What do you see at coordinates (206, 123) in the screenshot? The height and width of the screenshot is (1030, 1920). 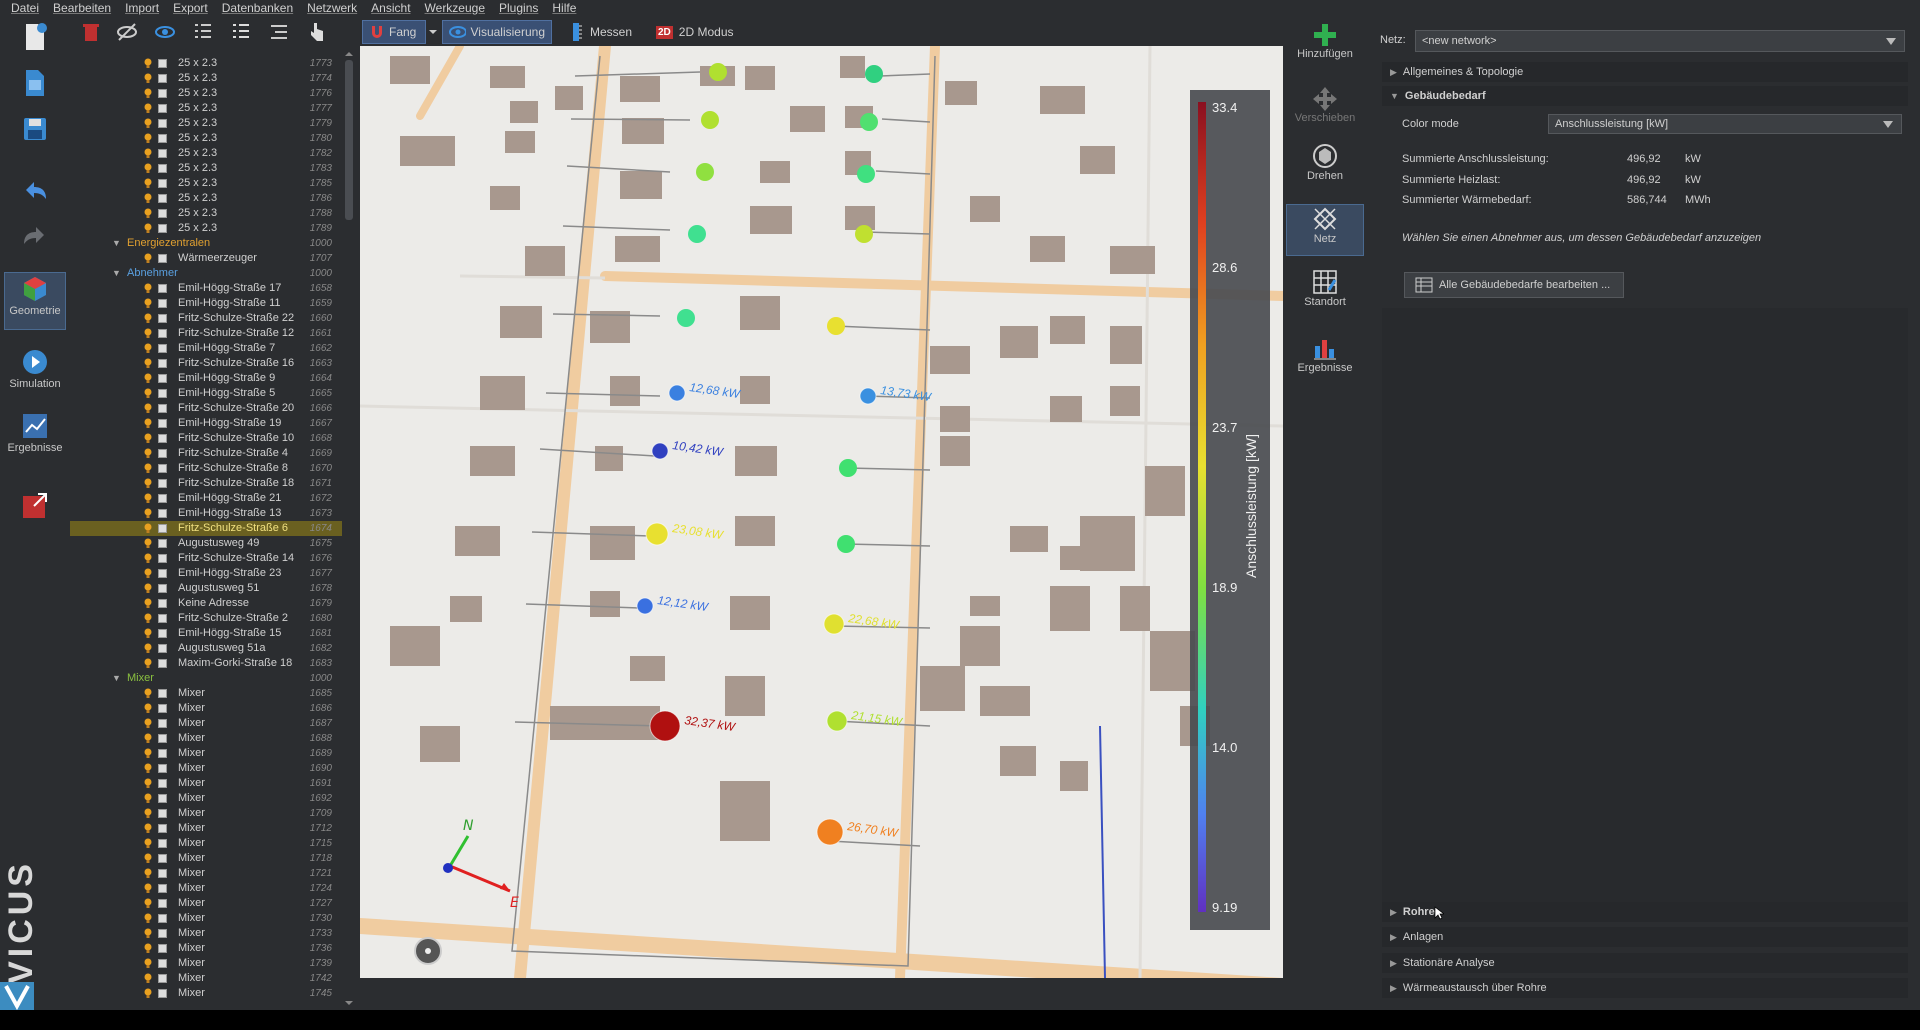 I see `tree-item: 25 x 2.3 1779` at bounding box center [206, 123].